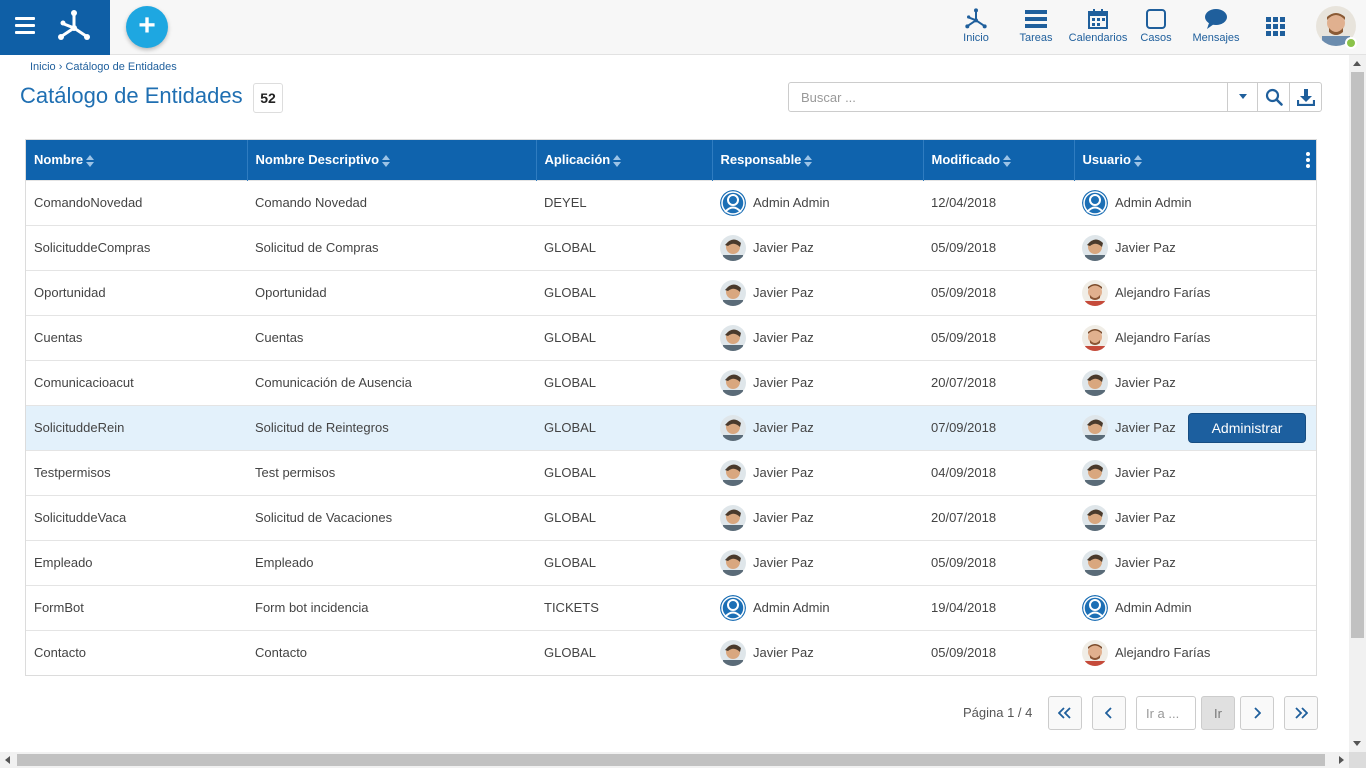  I want to click on brand-area, so click(55, 27).